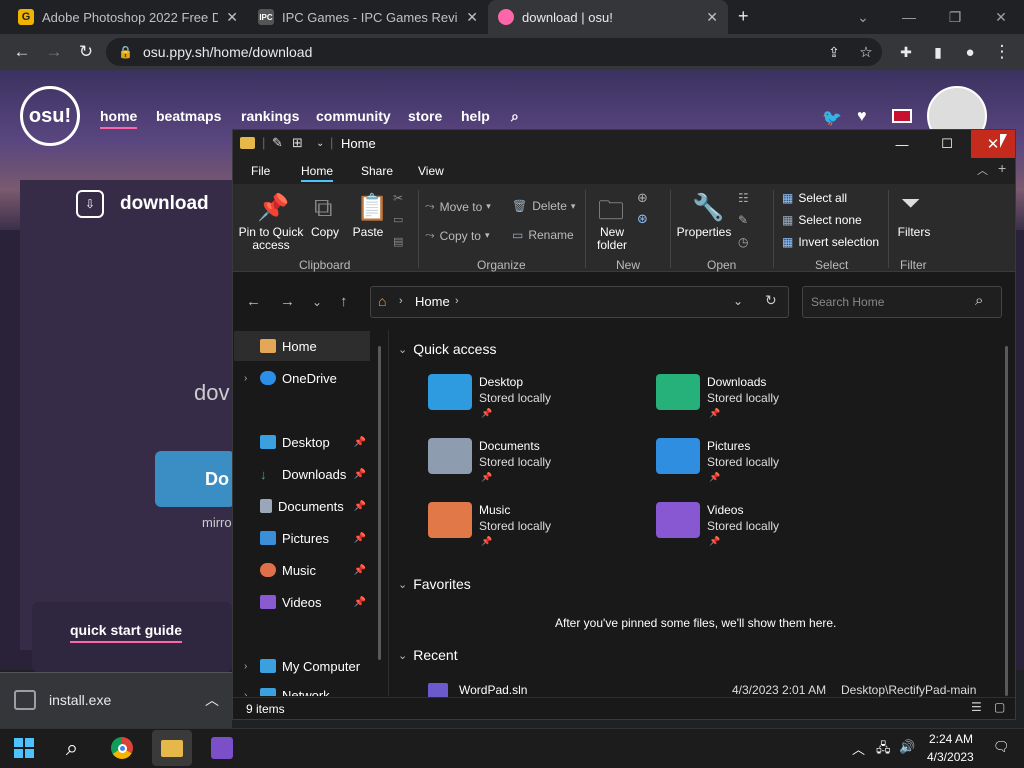 Image resolution: width=1024 pixels, height=768 pixels. What do you see at coordinates (302, 689) in the screenshot?
I see `nav-item-network: › Network` at bounding box center [302, 689].